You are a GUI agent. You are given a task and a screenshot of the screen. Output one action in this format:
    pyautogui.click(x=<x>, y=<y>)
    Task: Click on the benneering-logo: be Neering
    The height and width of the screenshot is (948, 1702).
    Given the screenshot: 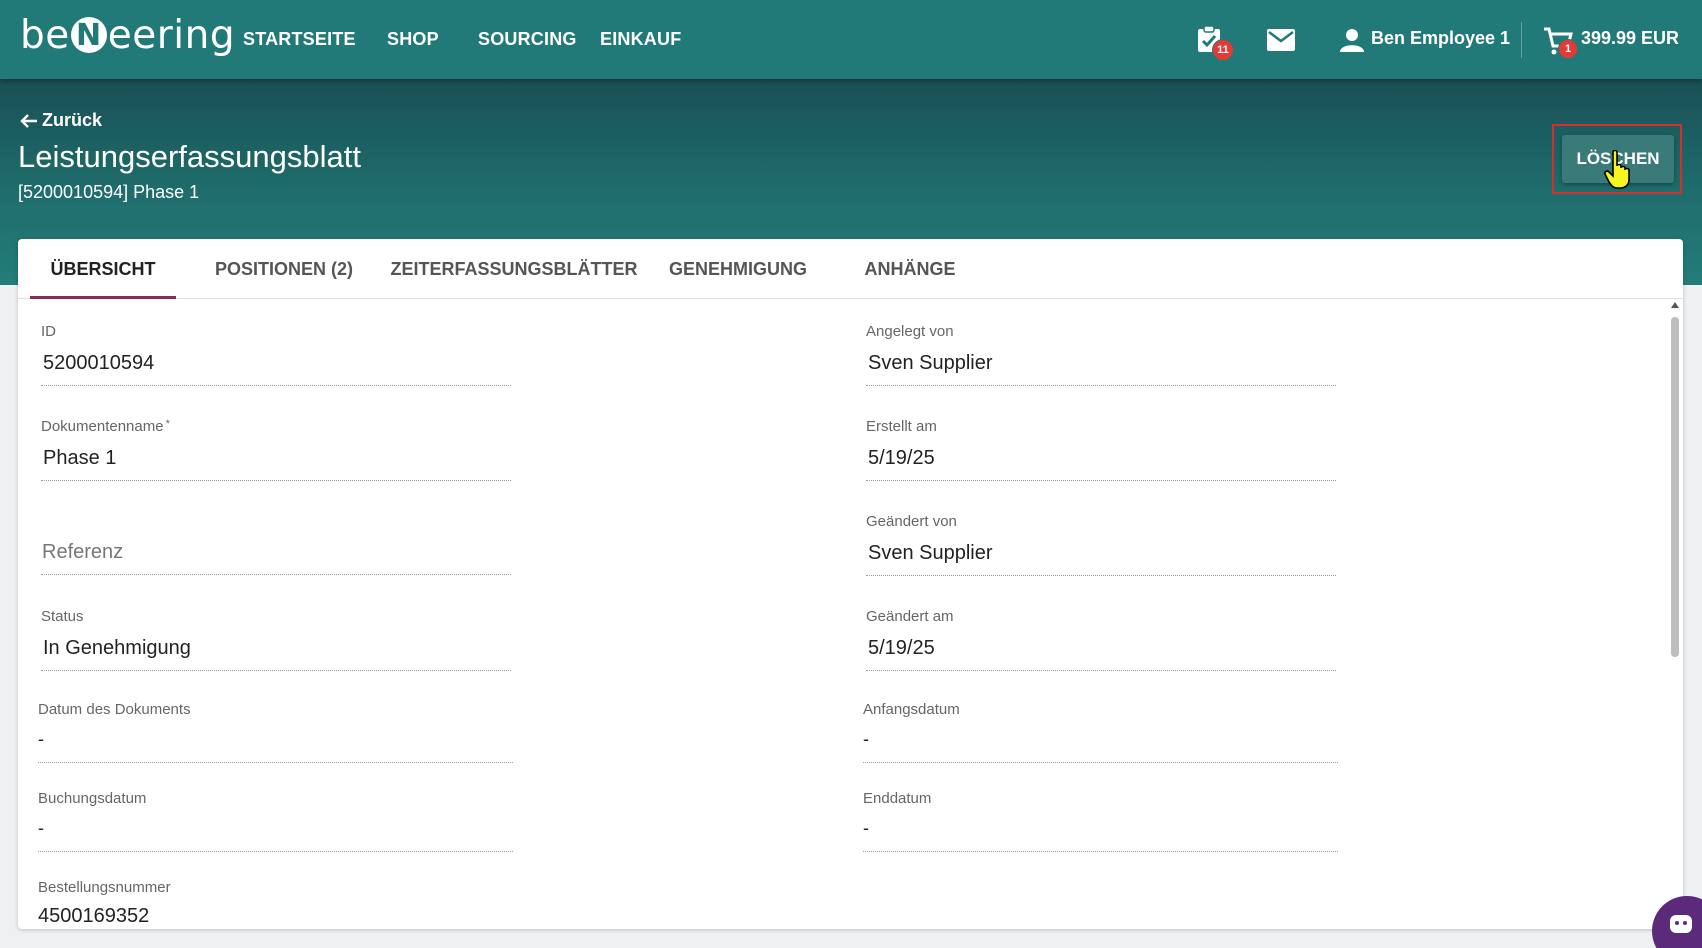 What is the action you would take?
    pyautogui.click(x=127, y=35)
    